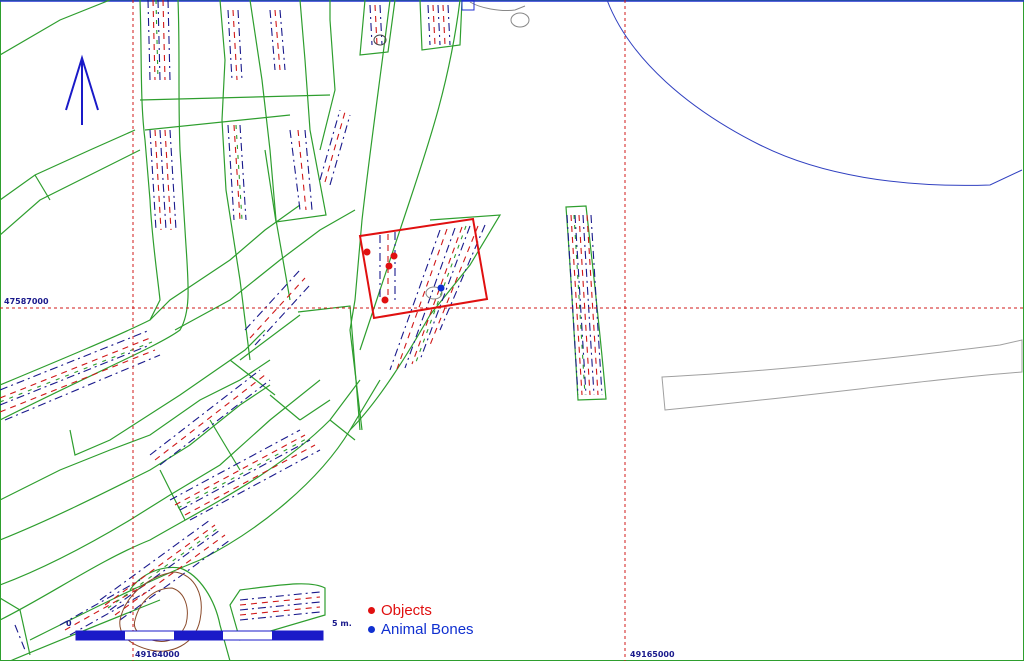 This screenshot has width=1024, height=661. I want to click on legend-item-animal-bones: Animal Bones, so click(421, 629).